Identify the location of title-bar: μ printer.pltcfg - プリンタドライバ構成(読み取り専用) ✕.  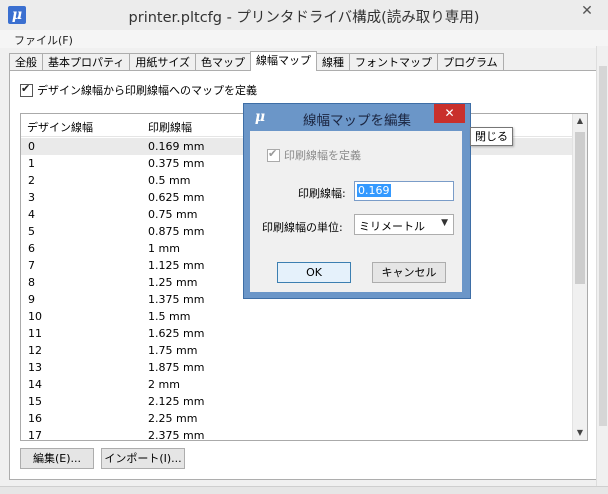
(304, 15).